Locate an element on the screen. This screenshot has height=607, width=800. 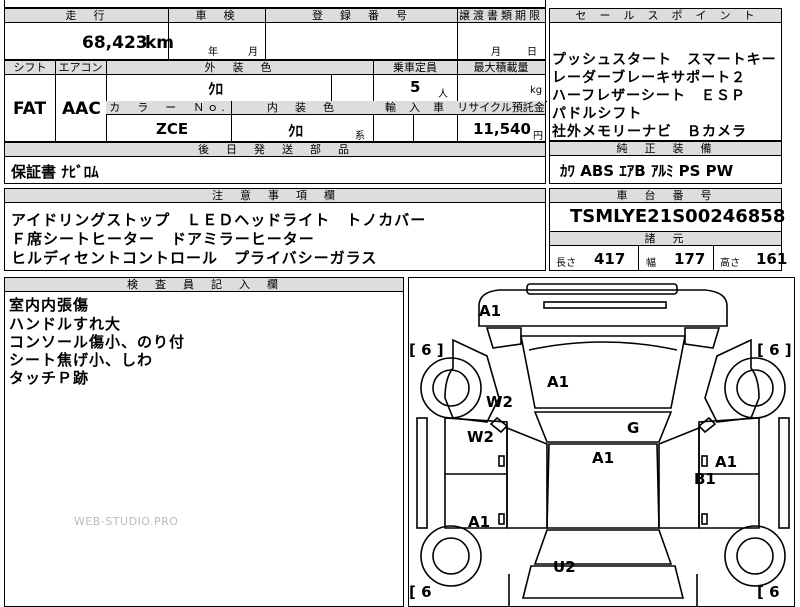
right-window-shape is located at coordinates (679, 477).